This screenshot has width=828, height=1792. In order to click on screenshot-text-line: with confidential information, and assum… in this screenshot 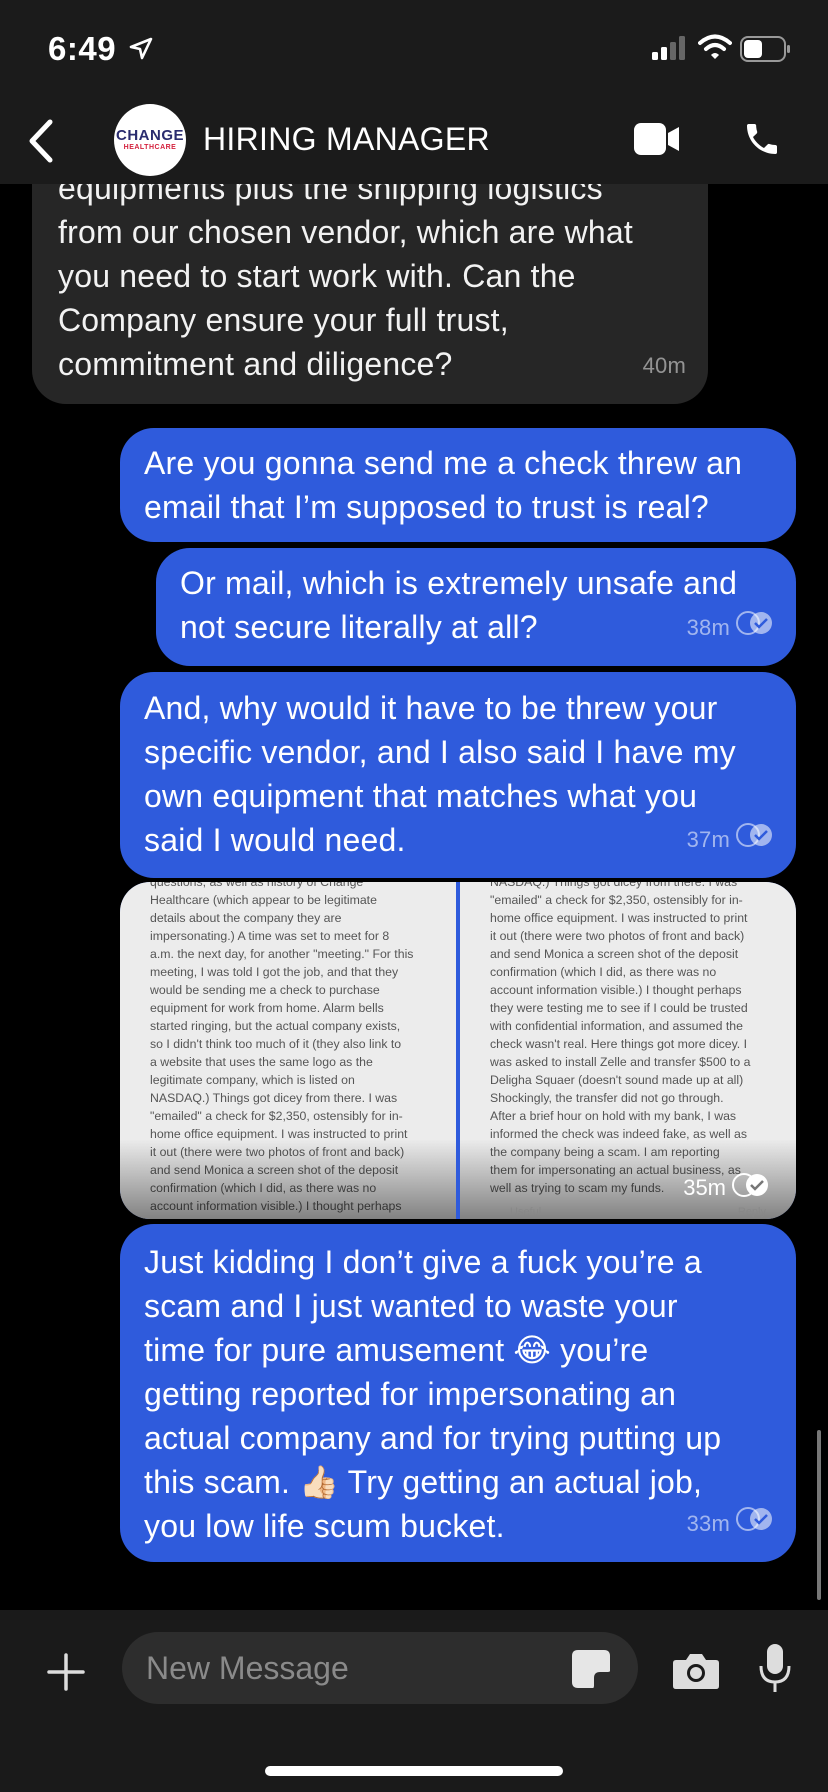, I will do `click(616, 1026)`.